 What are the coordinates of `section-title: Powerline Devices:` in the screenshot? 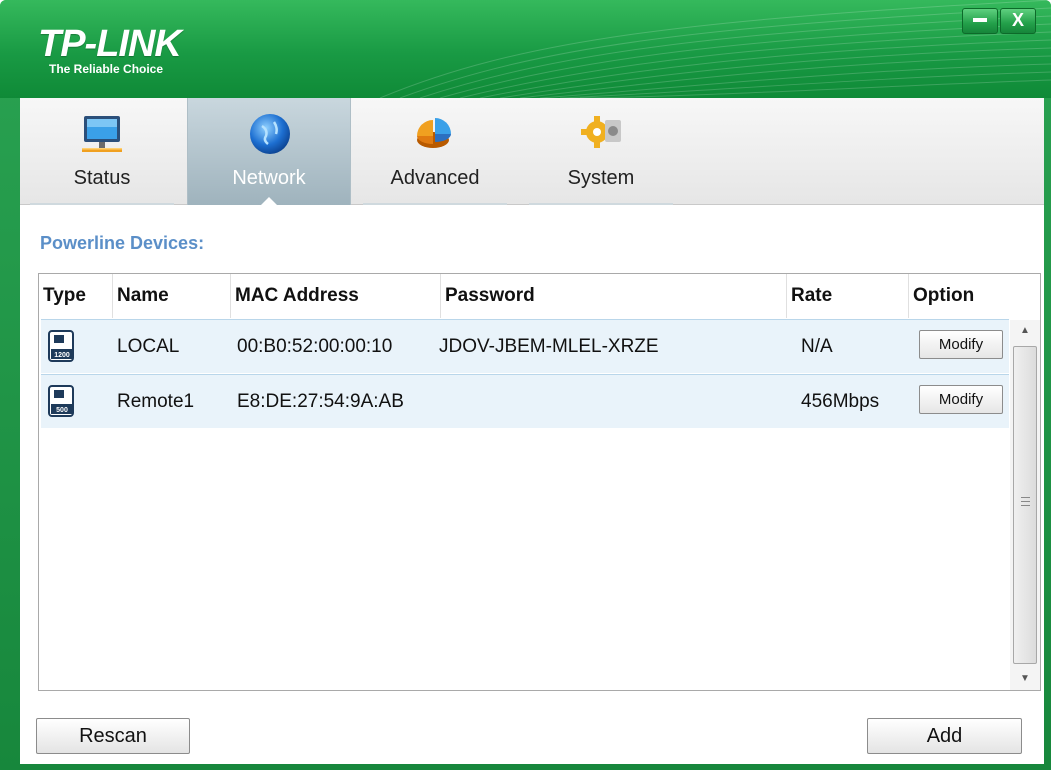 It's located at (122, 243).